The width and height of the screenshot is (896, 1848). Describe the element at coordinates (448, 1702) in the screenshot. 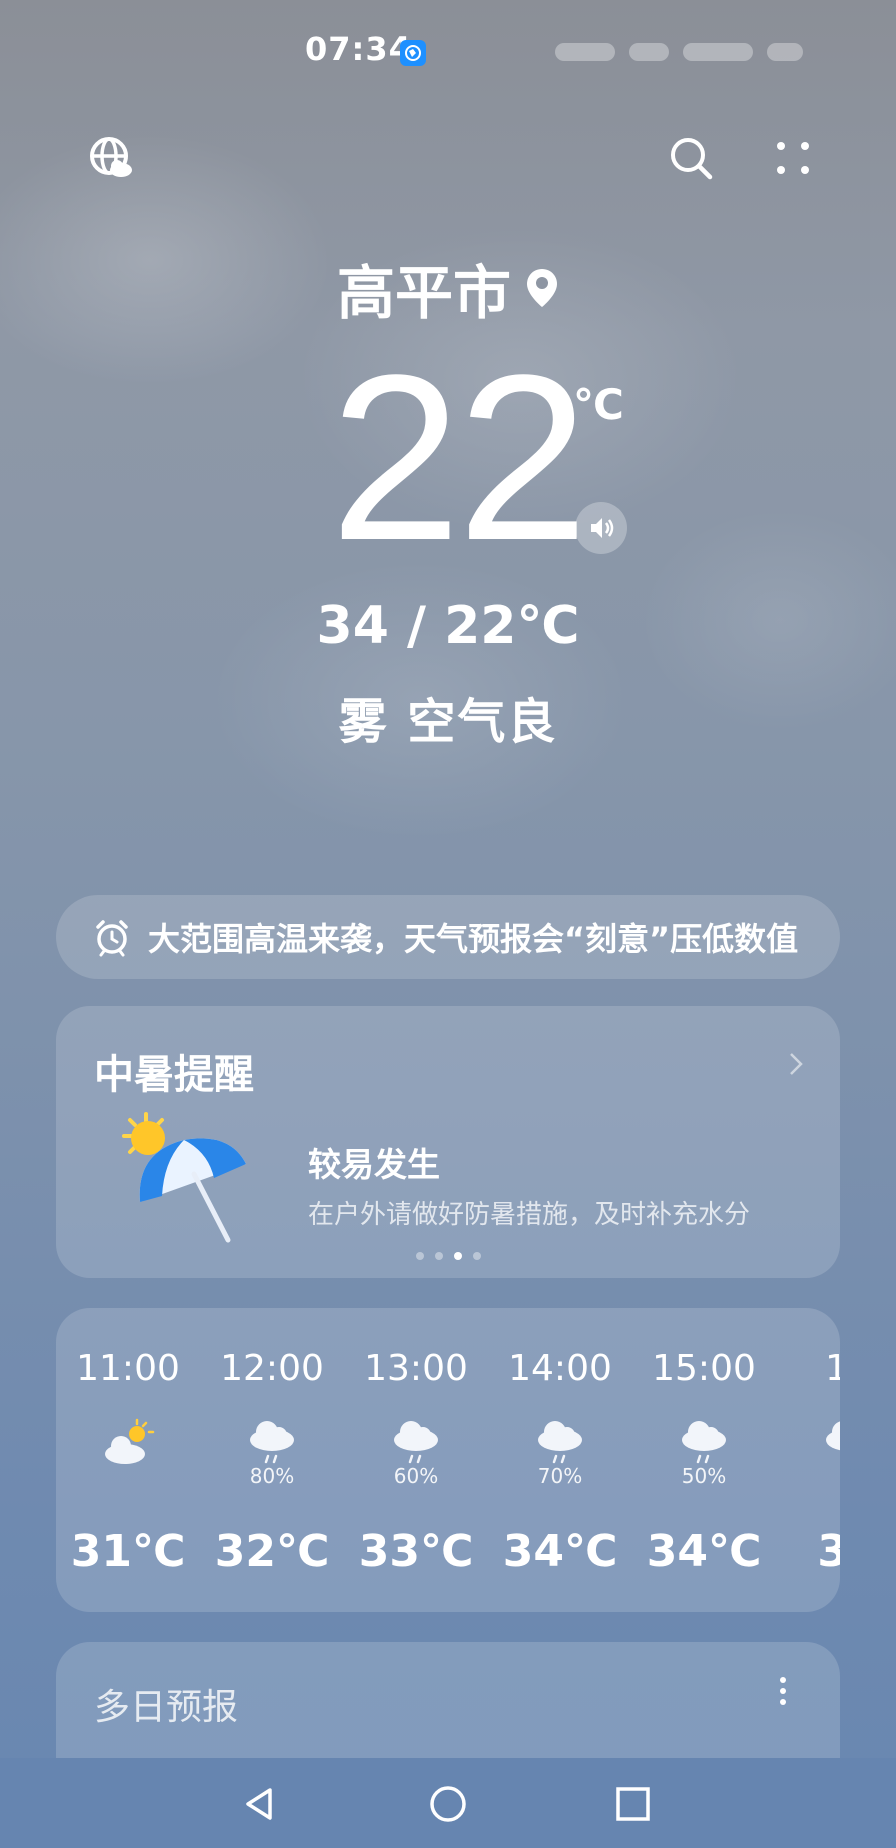

I see `multi-day-forecast: 多日预报` at that location.